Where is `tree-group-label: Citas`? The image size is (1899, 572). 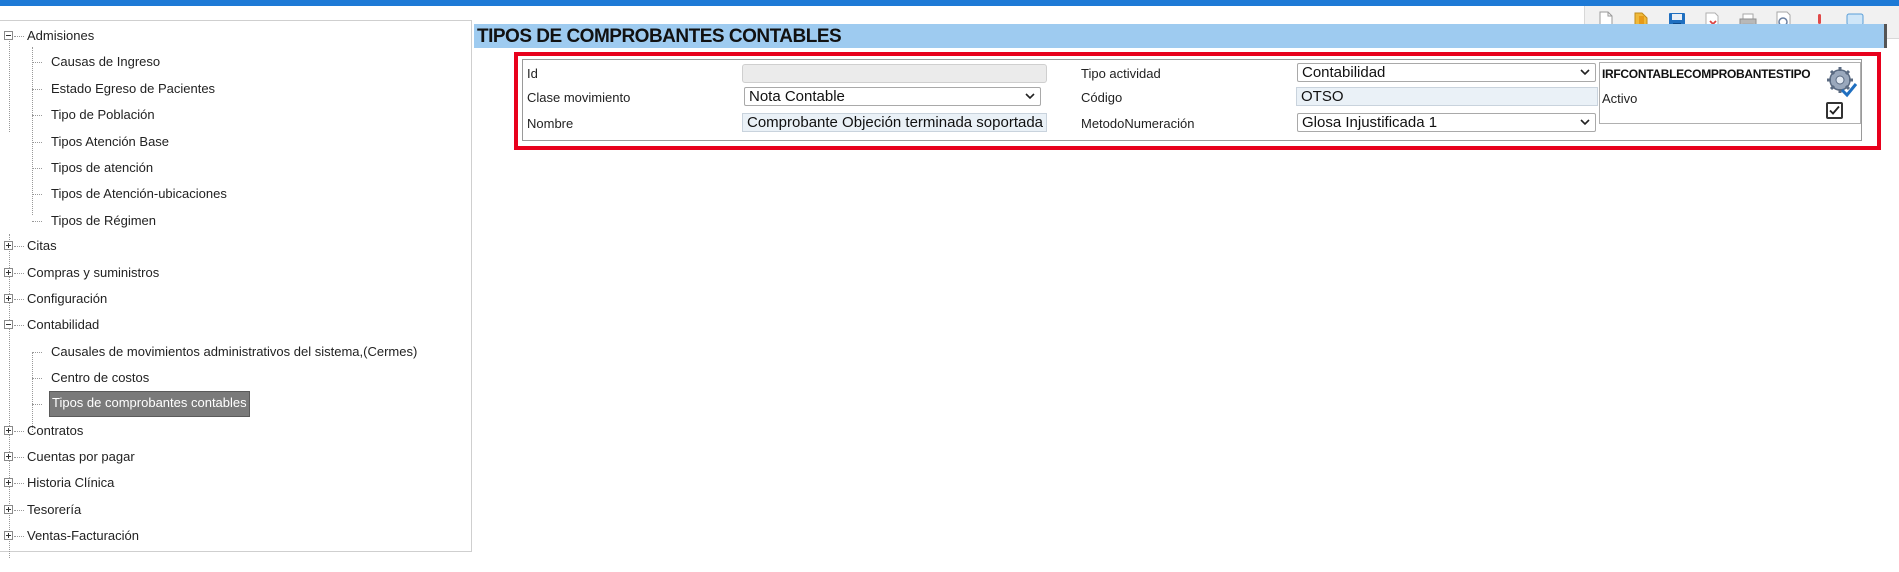 tree-group-label: Citas is located at coordinates (42, 245).